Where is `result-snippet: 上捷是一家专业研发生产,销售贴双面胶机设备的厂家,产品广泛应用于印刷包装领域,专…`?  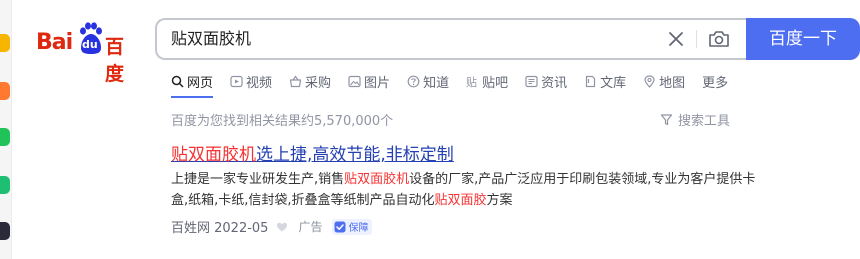
result-snippet: 上捷是一家专业研发生产,销售贴双面胶机设备的厂家,产品广泛应用于印刷包装领域,专… is located at coordinates (469, 190).